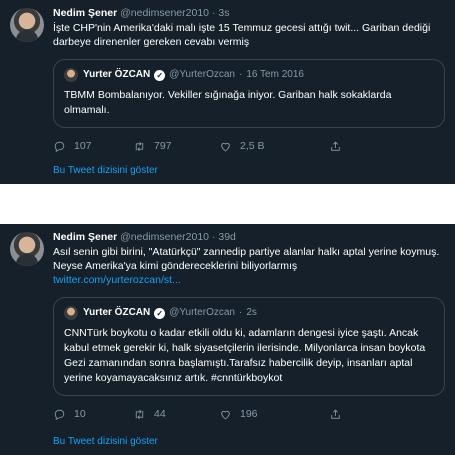 This screenshot has height=455, width=455. What do you see at coordinates (83, 146) in the screenshot?
I see `reply-count: 107` at bounding box center [83, 146].